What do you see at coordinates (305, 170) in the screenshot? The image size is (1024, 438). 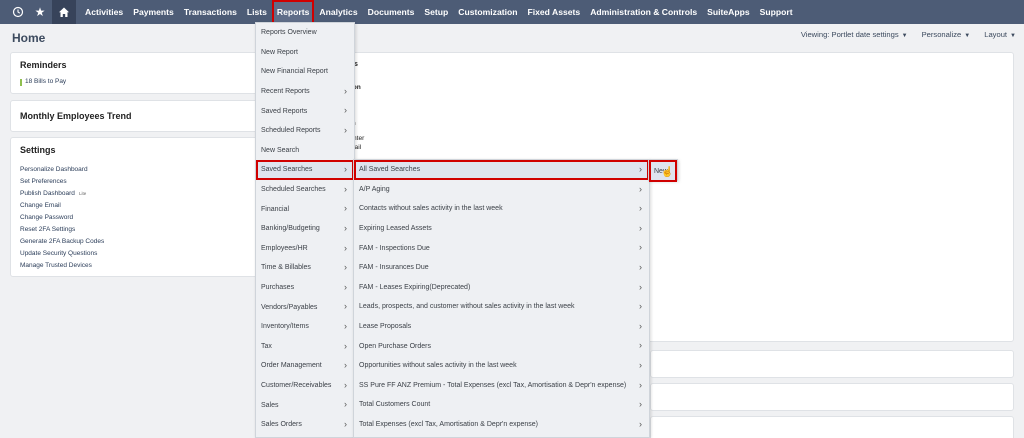 I see `reports-menu-item-saved-searches: Saved Searches ›` at bounding box center [305, 170].